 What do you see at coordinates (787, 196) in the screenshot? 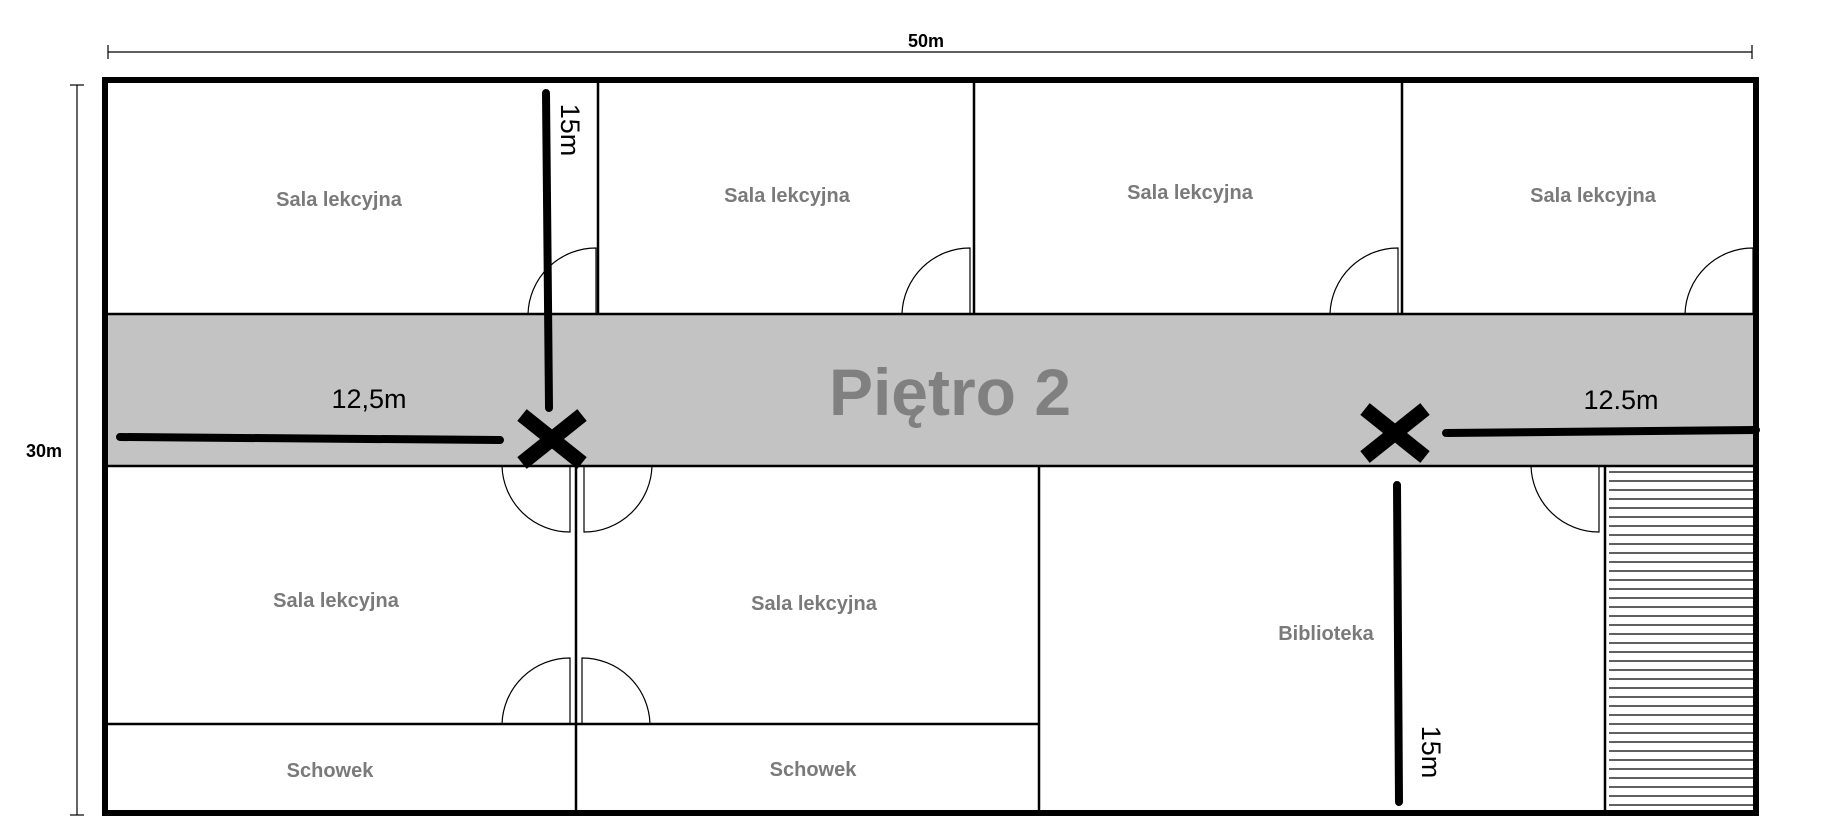
I see `room-label-top-2: Sala lekcyjna` at bounding box center [787, 196].